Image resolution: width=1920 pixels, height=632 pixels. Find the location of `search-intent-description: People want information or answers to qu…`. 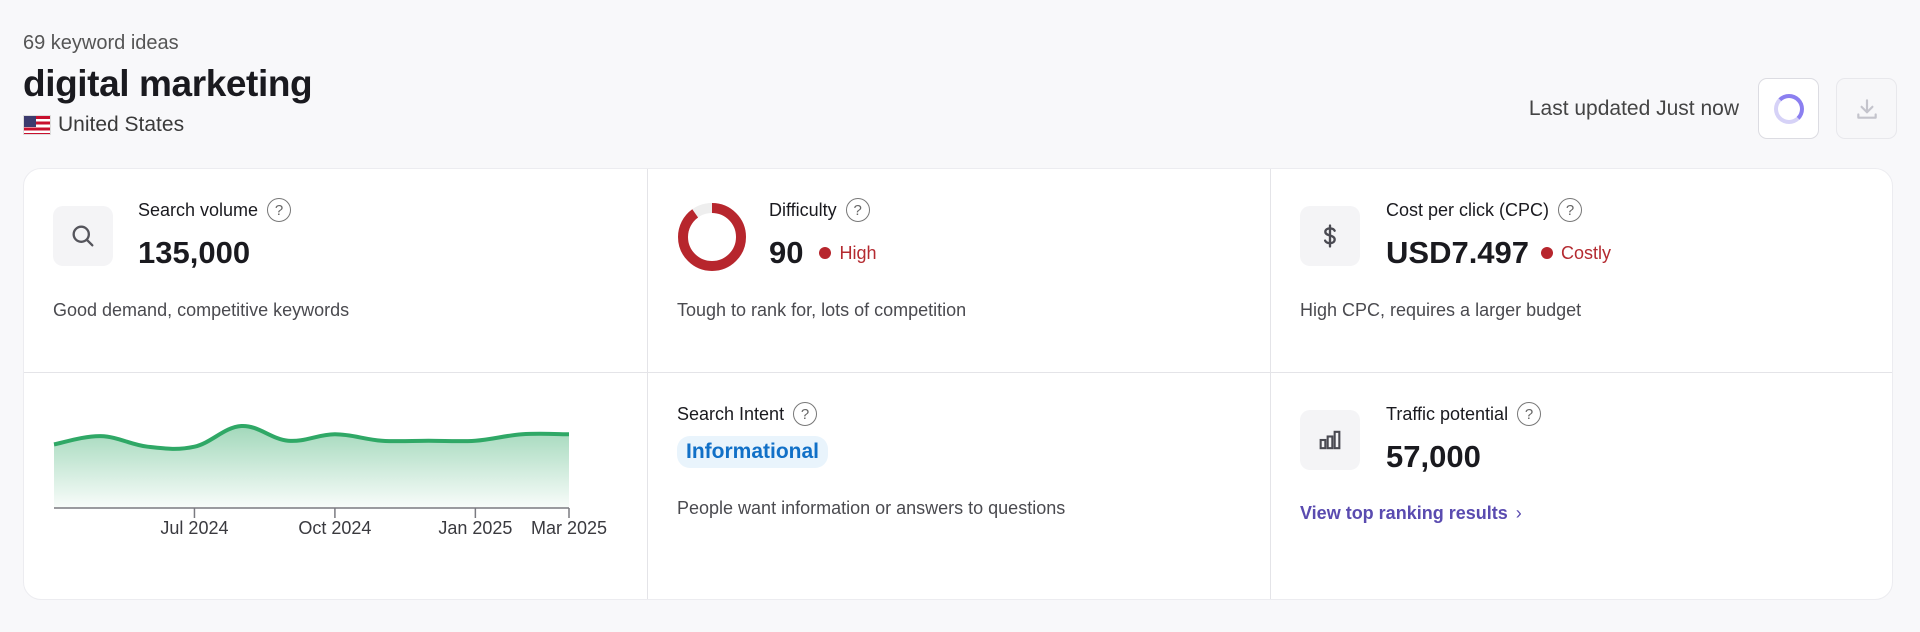

search-intent-description: People want information or answers to qu… is located at coordinates (871, 508).